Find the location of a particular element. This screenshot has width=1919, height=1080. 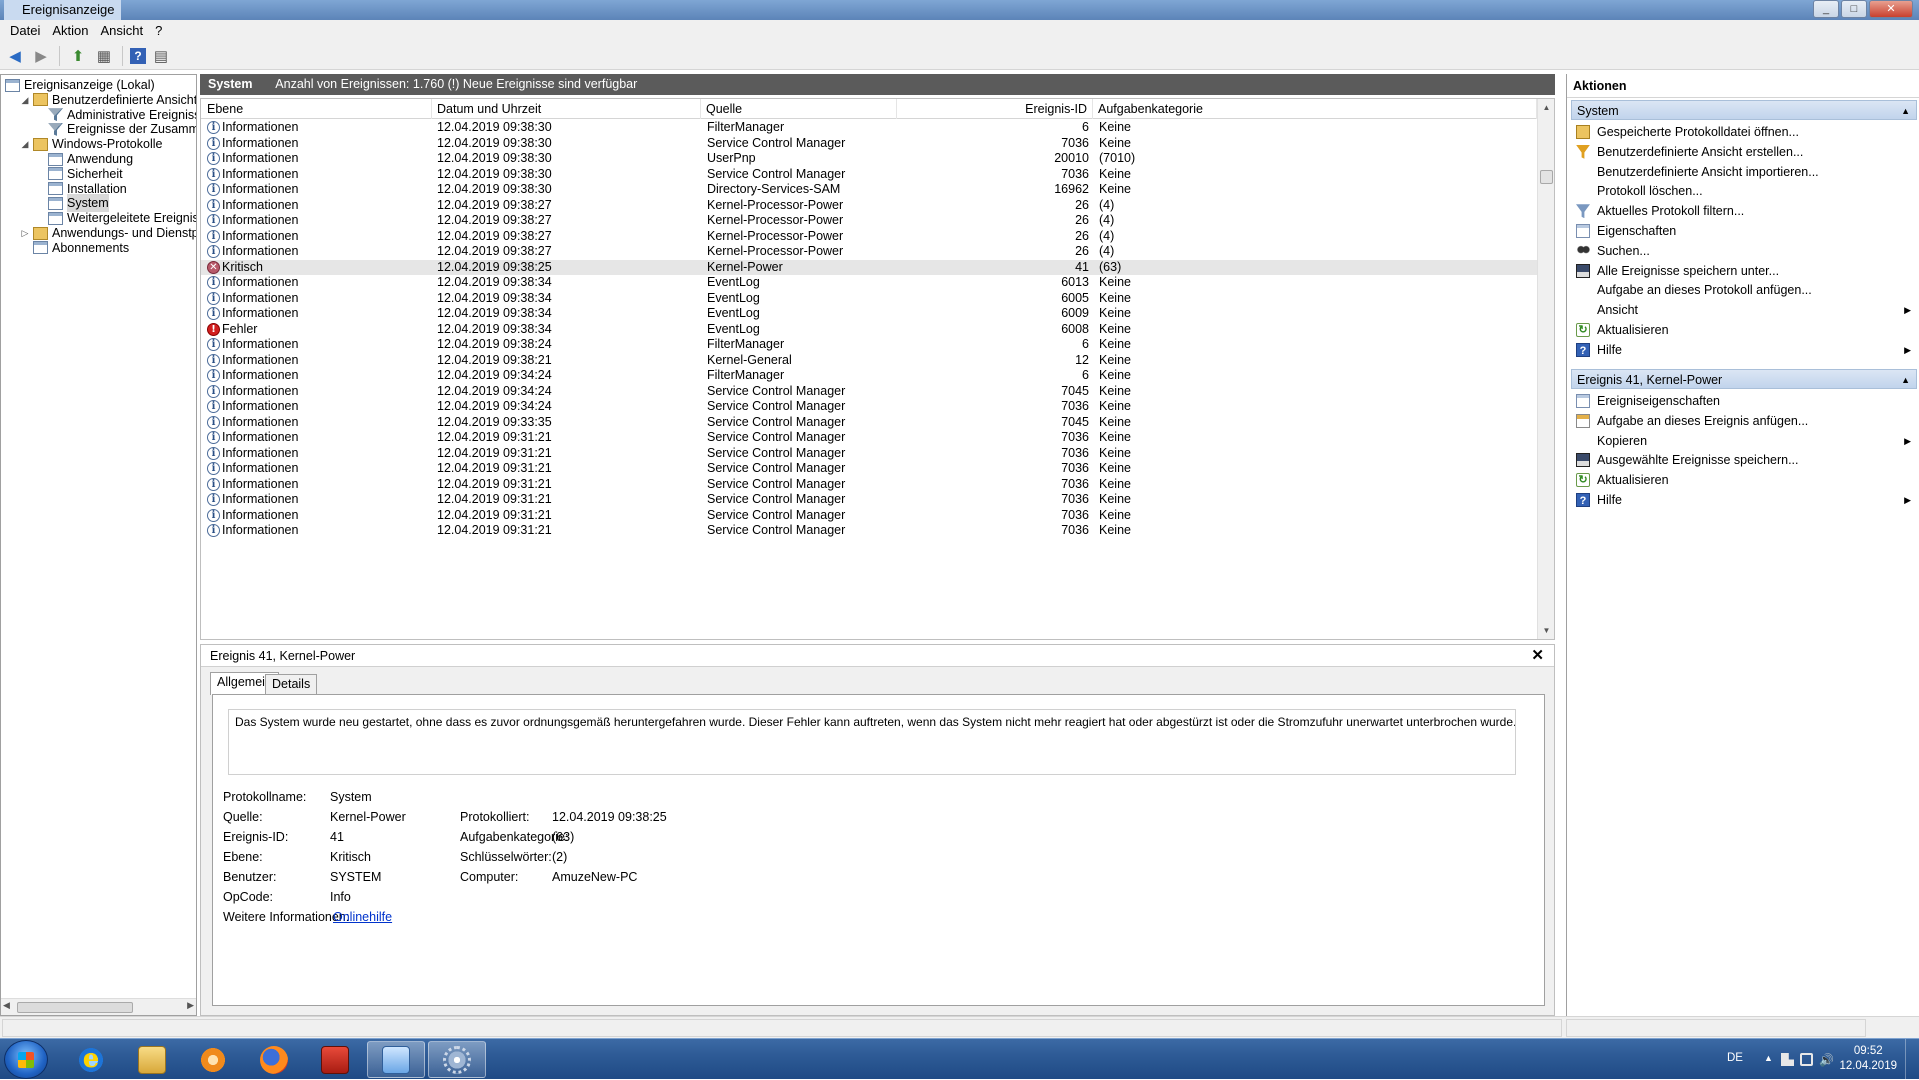

tree-horizontal-scrollbar: ◀ ▶ is located at coordinates (98, 1006).